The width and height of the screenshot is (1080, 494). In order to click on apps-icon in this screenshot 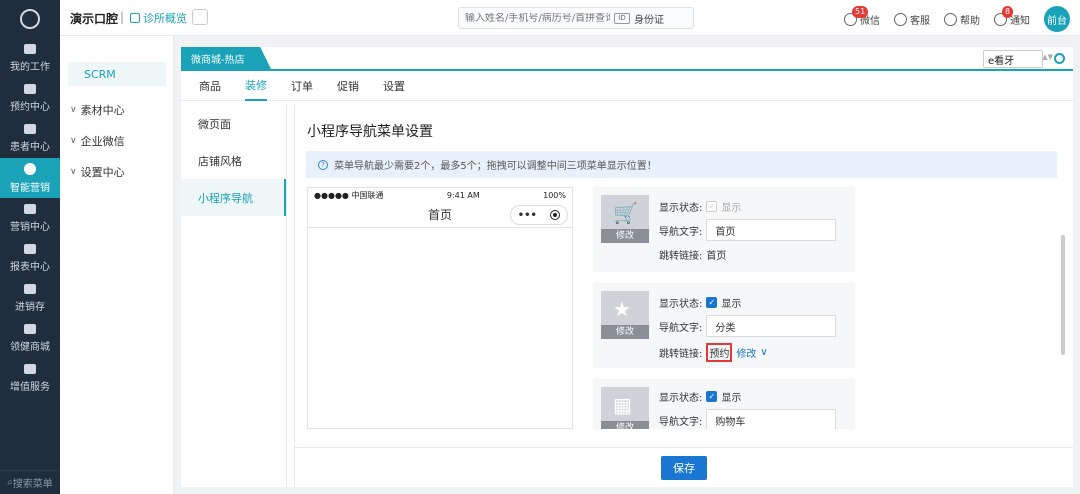, I will do `click(30, 368)`.